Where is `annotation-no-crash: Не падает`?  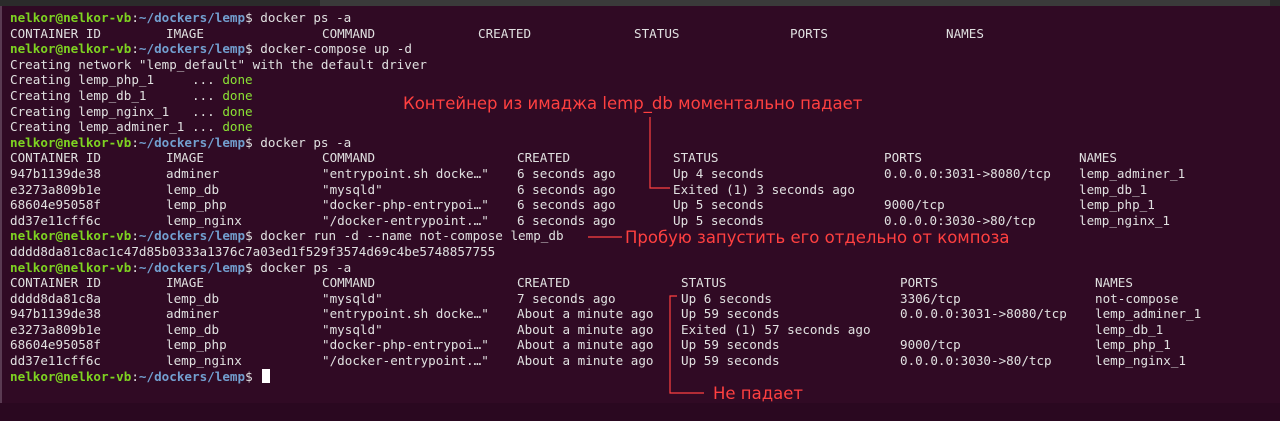
annotation-no-crash: Не падает is located at coordinates (758, 393).